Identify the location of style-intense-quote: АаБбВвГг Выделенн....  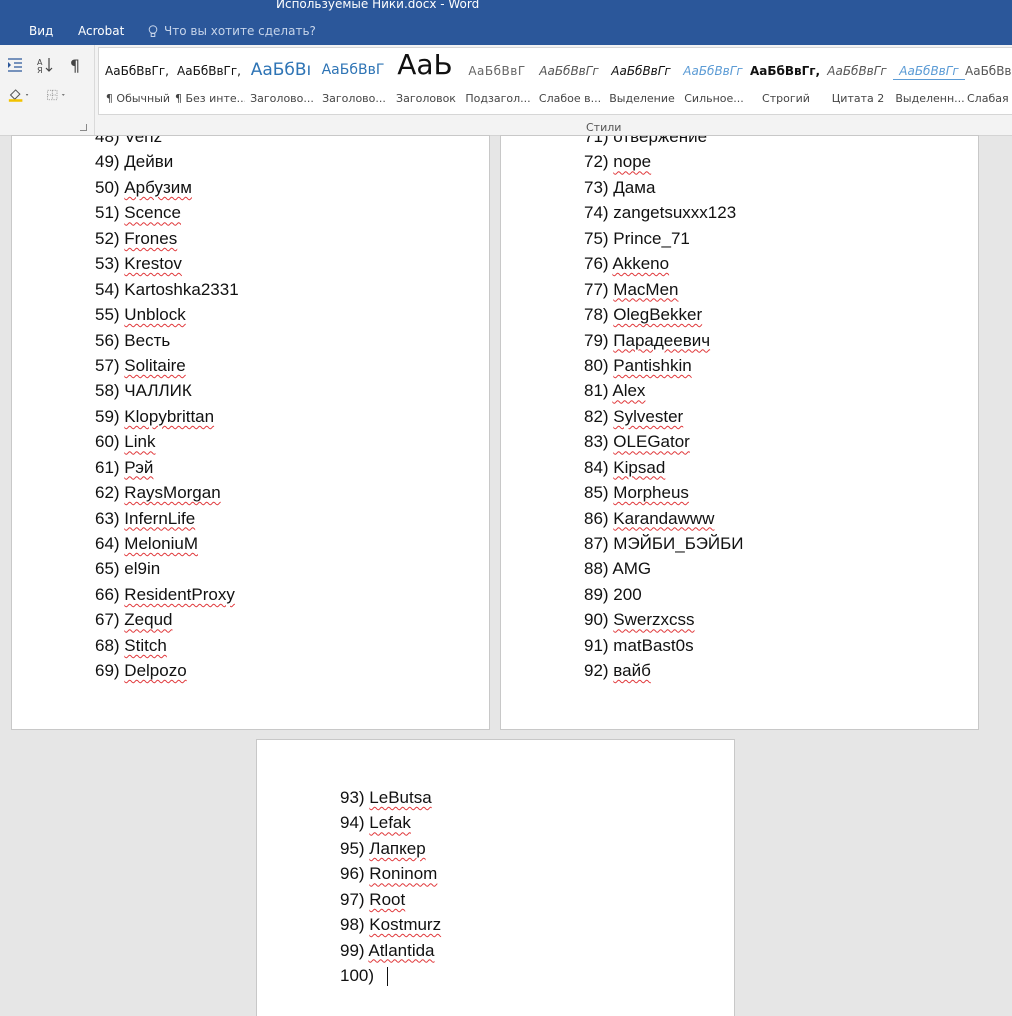
(929, 81).